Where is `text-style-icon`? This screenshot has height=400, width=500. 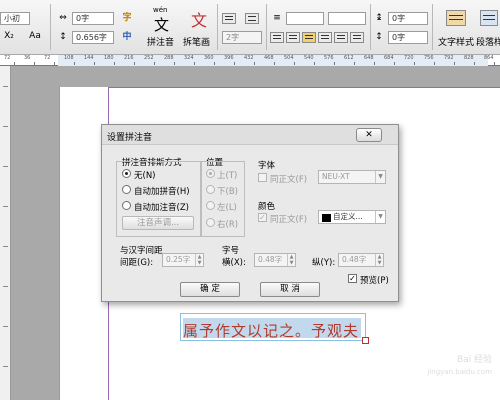 text-style-icon is located at coordinates (456, 18).